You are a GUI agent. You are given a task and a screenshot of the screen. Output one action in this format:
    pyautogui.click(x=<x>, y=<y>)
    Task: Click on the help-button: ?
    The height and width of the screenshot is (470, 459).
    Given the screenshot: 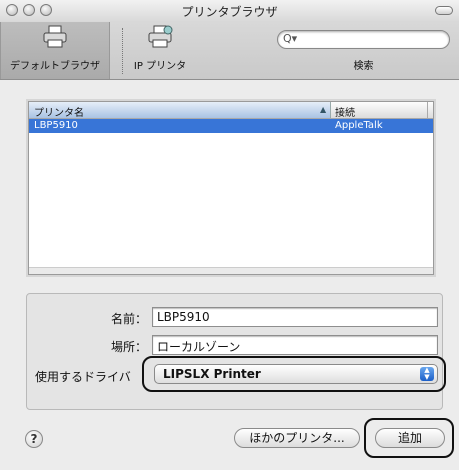 What is the action you would take?
    pyautogui.click(x=34, y=439)
    